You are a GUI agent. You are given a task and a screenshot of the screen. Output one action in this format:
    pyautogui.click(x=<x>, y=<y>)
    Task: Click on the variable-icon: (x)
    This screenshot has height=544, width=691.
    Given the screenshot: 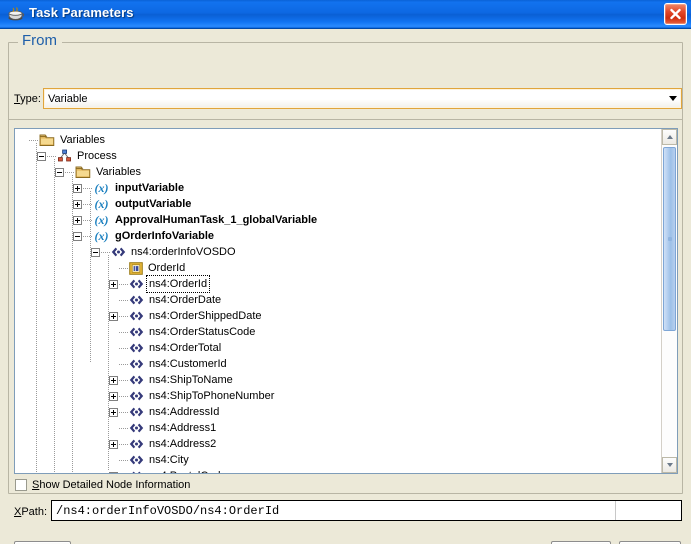 What is the action you would take?
    pyautogui.click(x=101, y=187)
    